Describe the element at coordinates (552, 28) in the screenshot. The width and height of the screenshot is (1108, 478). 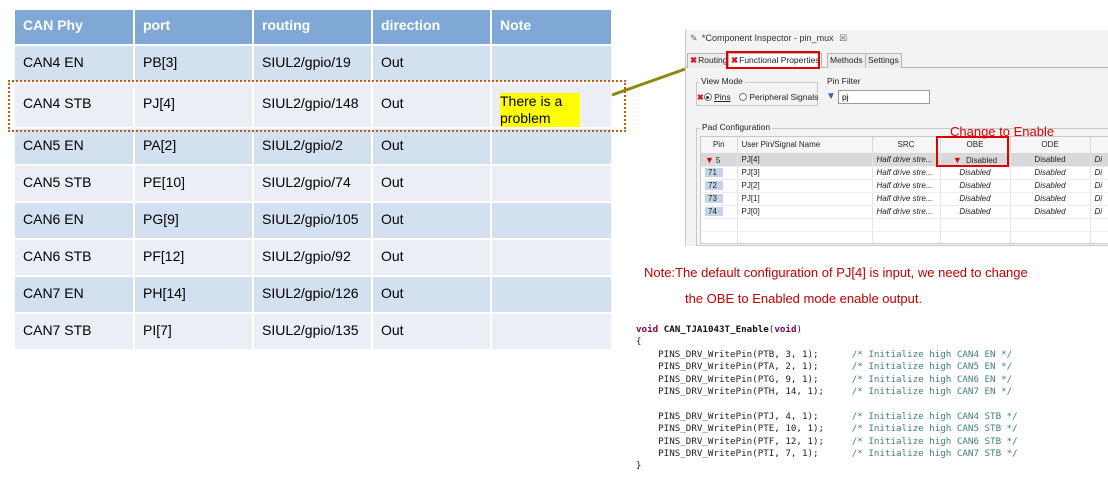
I see `column-header-note: Note` at that location.